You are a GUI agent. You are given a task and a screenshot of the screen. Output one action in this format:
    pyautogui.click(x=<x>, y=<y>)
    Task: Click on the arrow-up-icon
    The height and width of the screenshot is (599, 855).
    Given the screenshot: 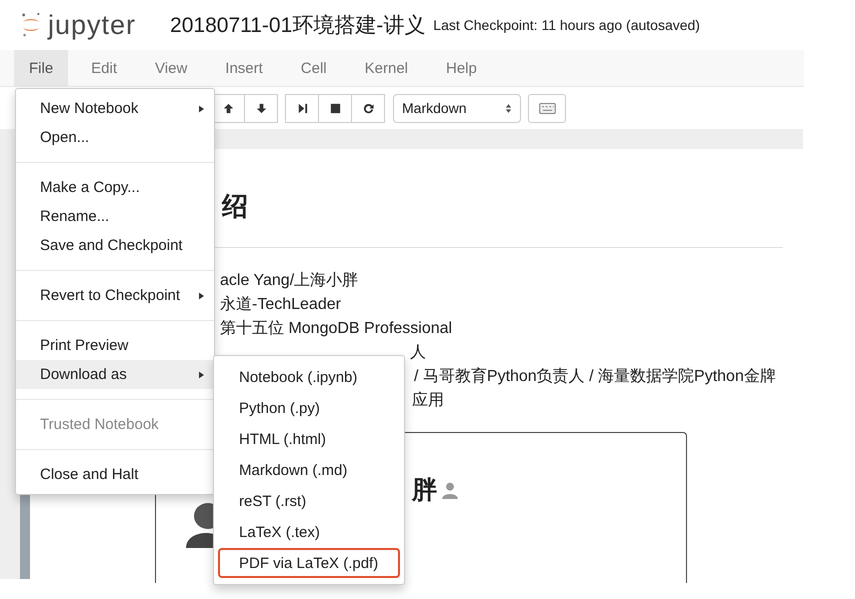 What is the action you would take?
    pyautogui.click(x=228, y=108)
    